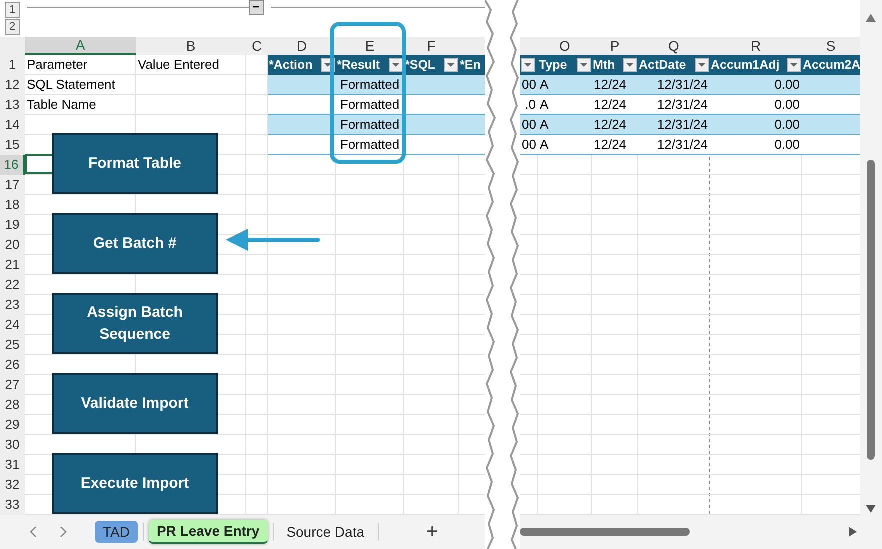  I want to click on row-number: 16, so click(12, 165).